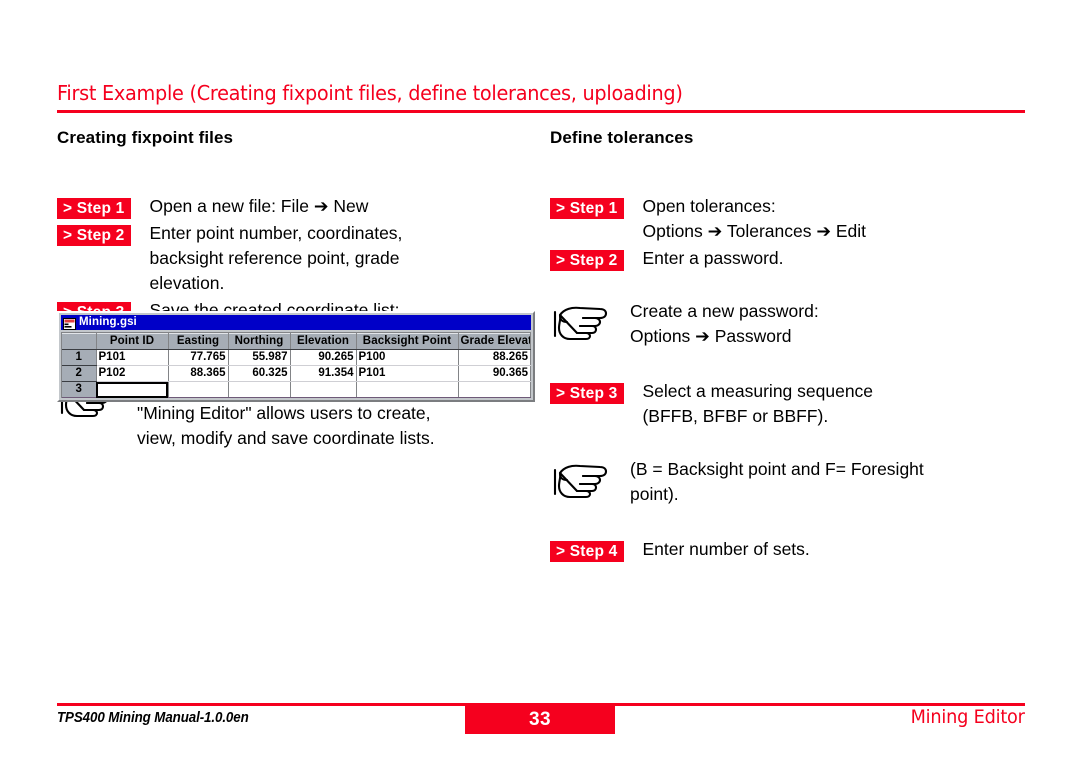 The image size is (1080, 768). Describe the element at coordinates (323, 373) in the screenshot. I see `table-cell: 91.354` at that location.